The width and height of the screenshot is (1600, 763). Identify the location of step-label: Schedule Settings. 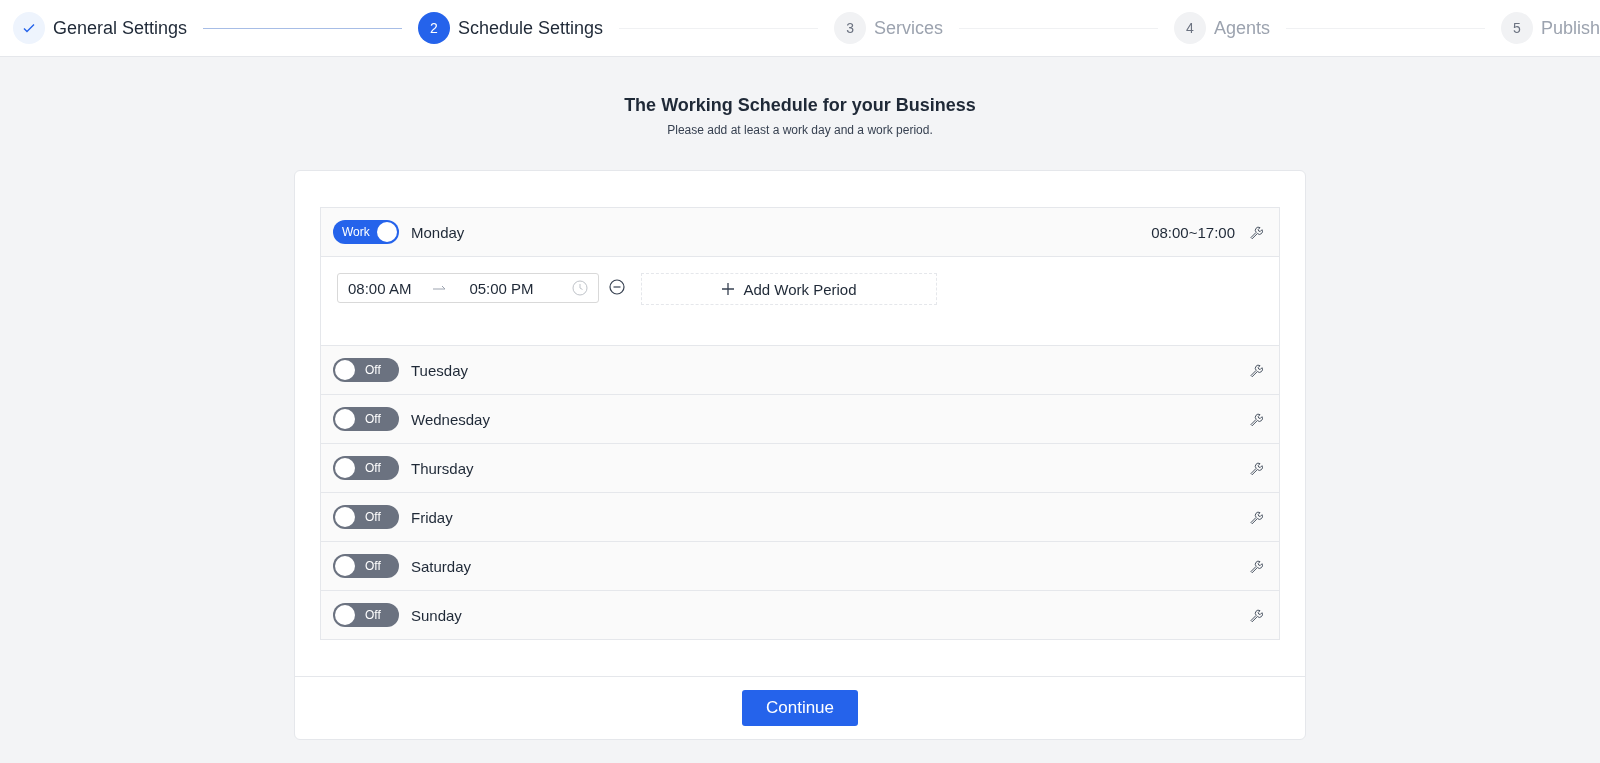
(531, 28).